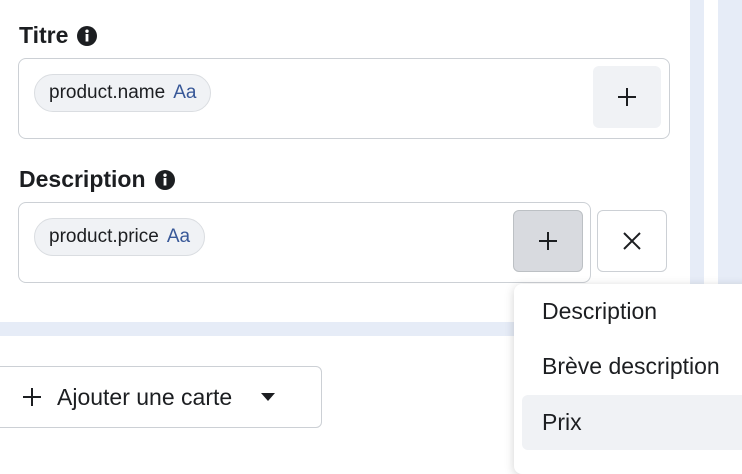 This screenshot has height=474, width=742. What do you see at coordinates (600, 311) in the screenshot?
I see `dropdown-item-label: Description` at bounding box center [600, 311].